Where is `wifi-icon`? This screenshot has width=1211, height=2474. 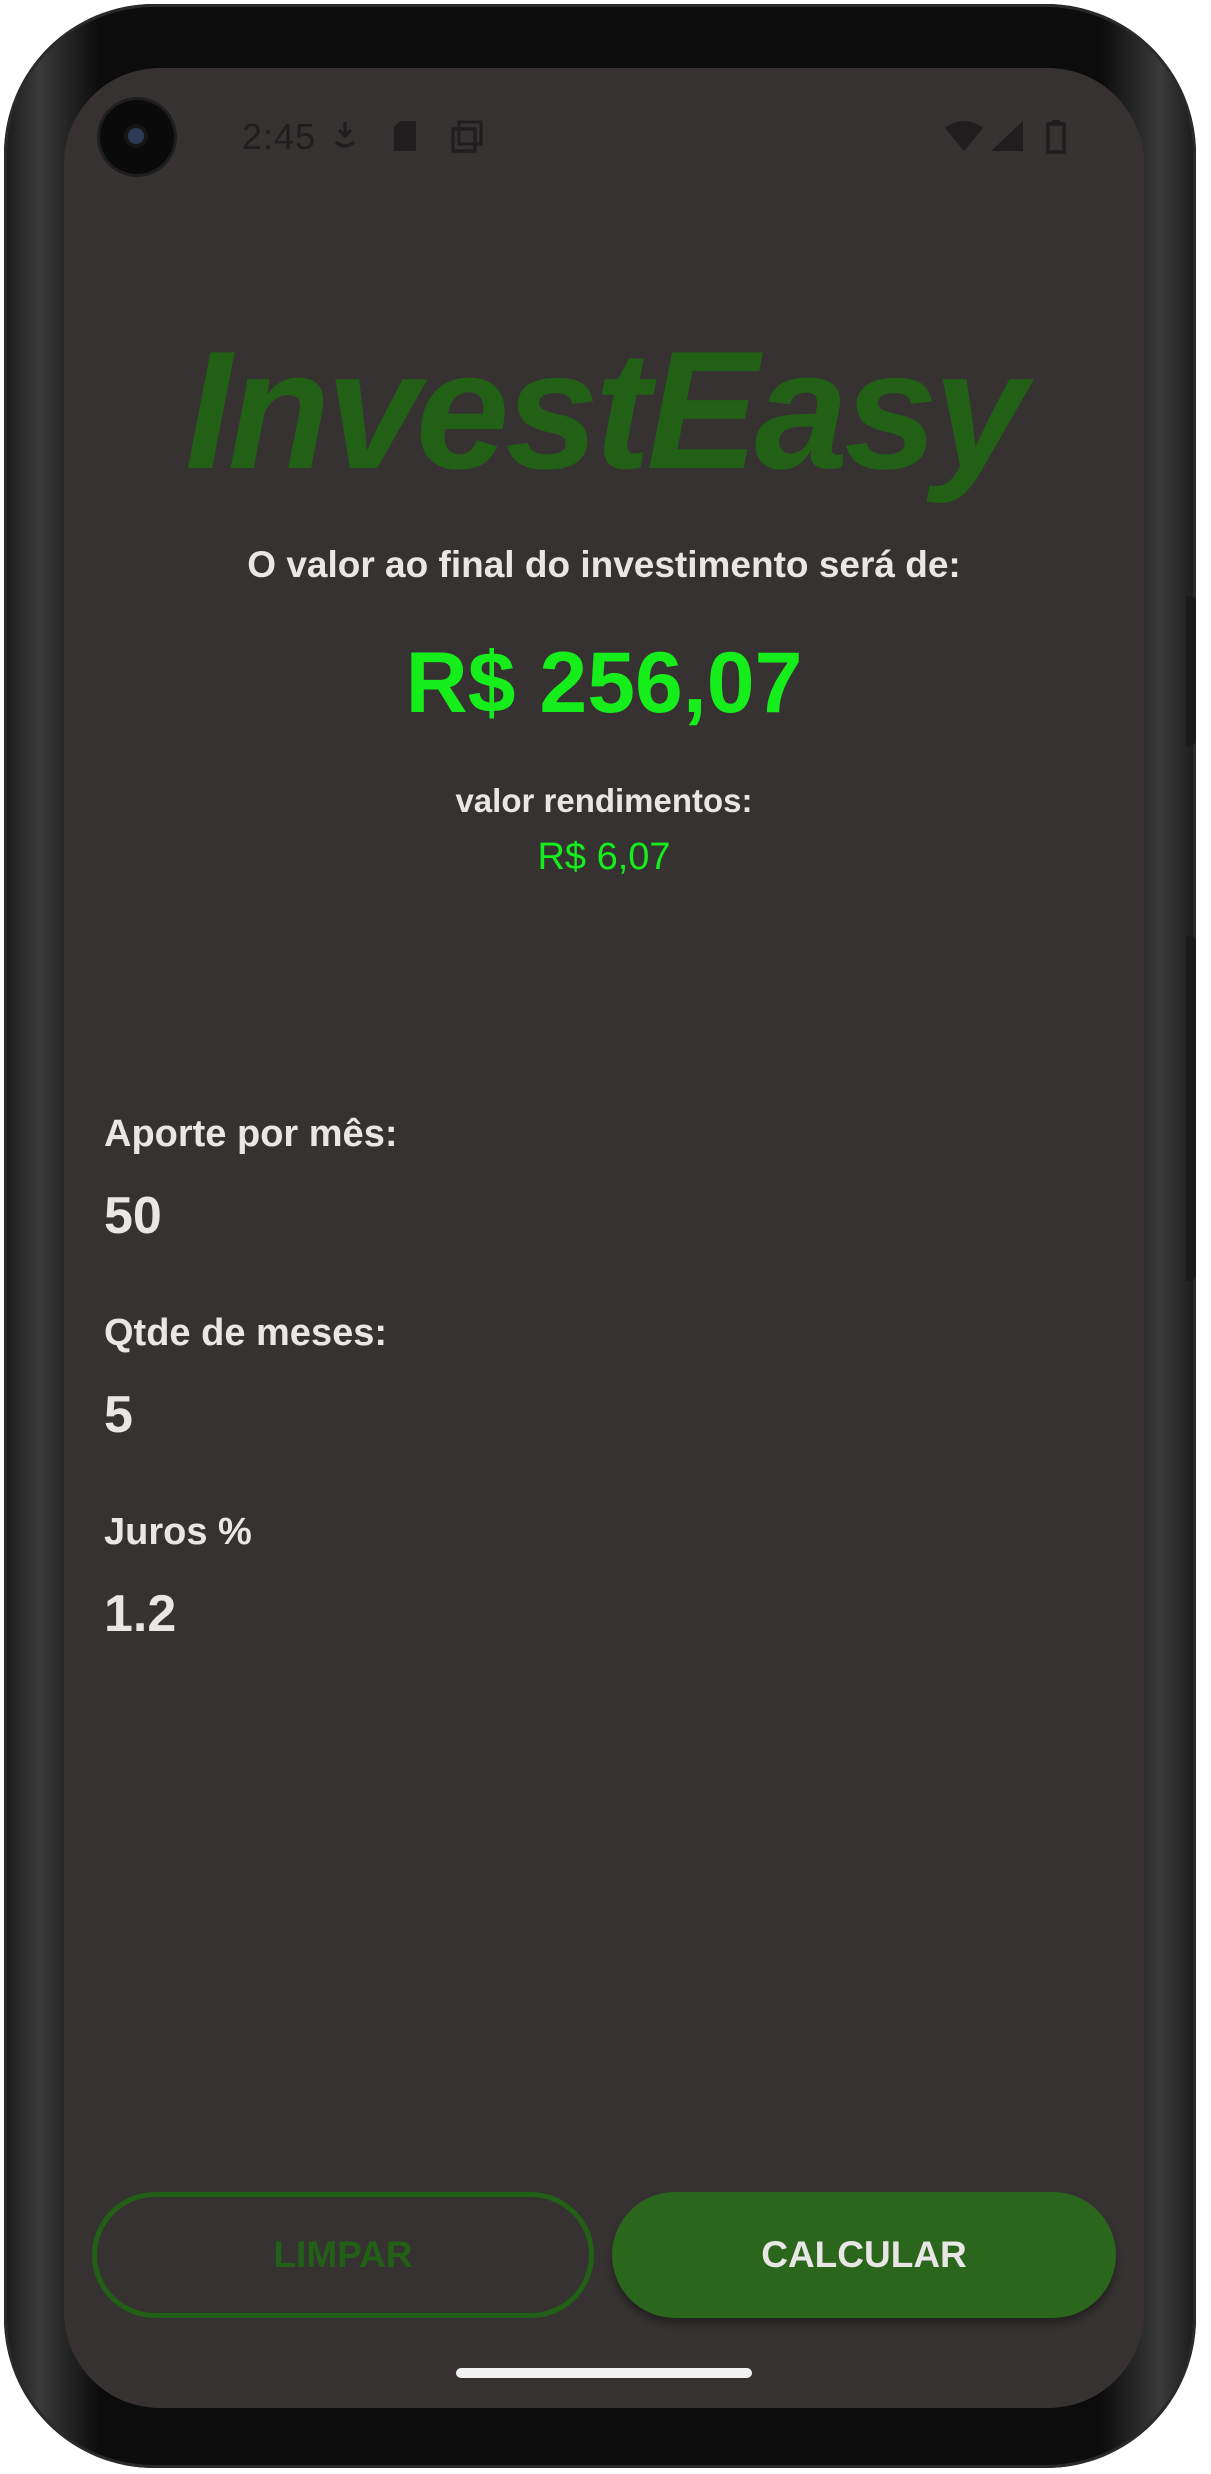 wifi-icon is located at coordinates (964, 136).